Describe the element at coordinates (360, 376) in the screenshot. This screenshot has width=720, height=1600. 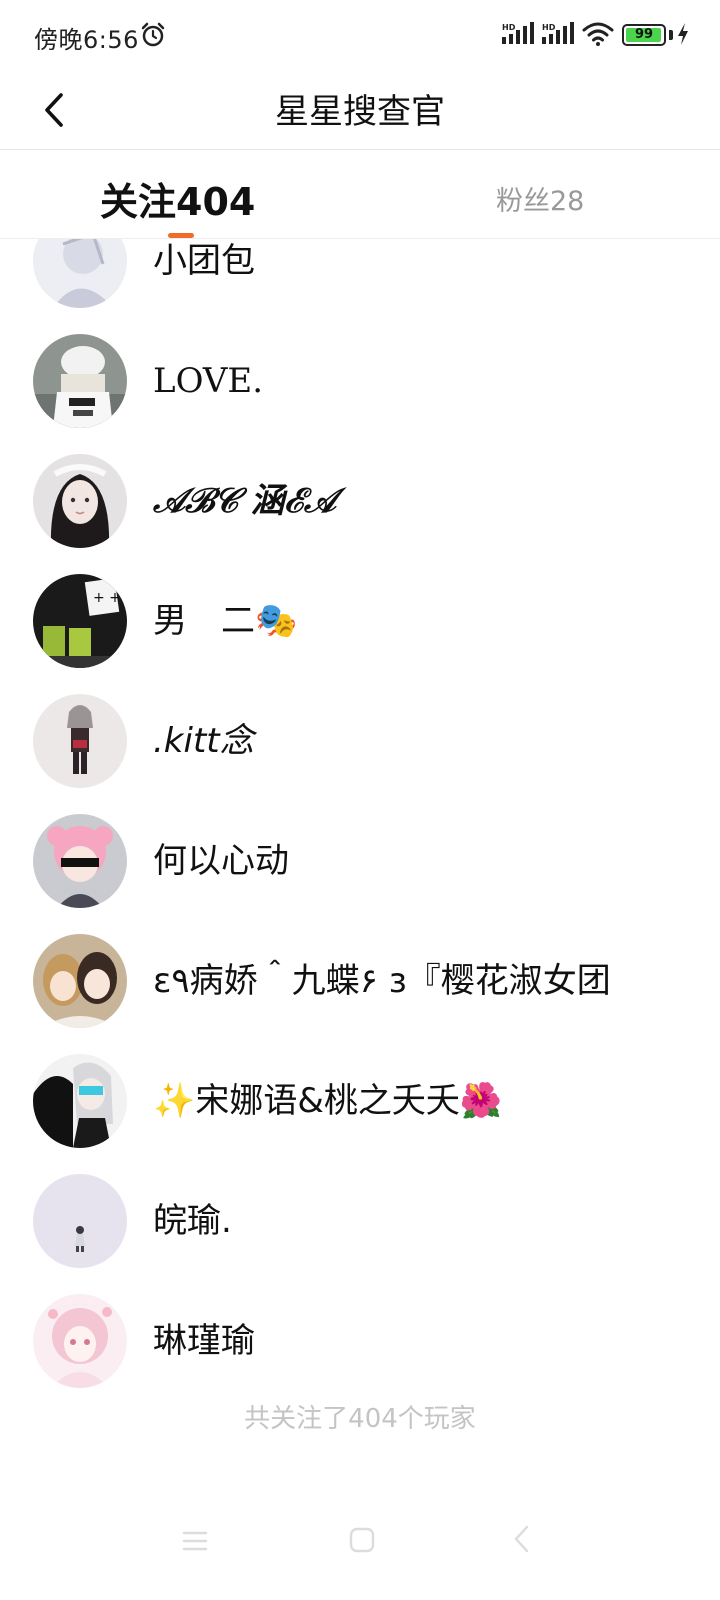
I see `list-item: LOVE.` at that location.